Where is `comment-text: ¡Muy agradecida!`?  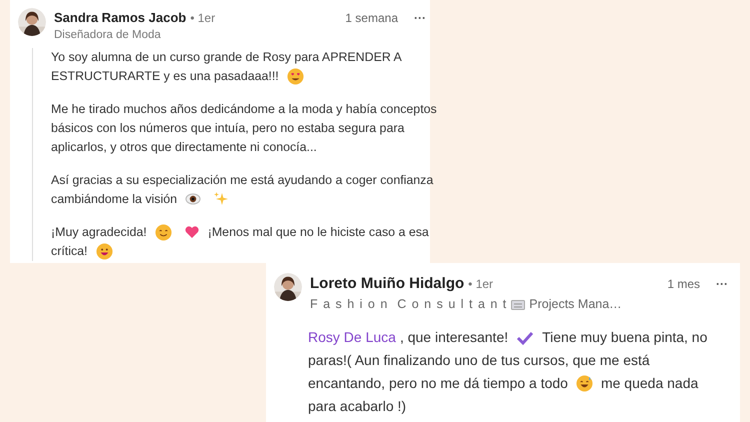
comment-text: ¡Muy agradecida! is located at coordinates (99, 232).